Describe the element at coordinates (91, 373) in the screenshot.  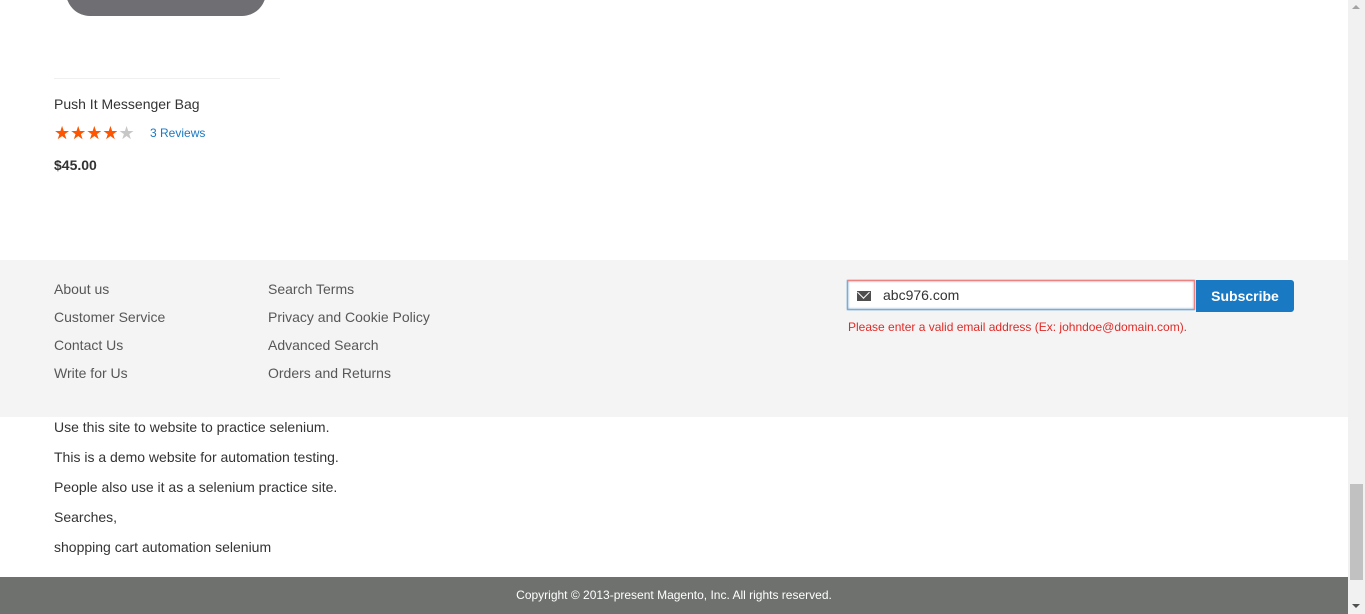
I see `footer-link-write-for-us: Write for Us` at that location.